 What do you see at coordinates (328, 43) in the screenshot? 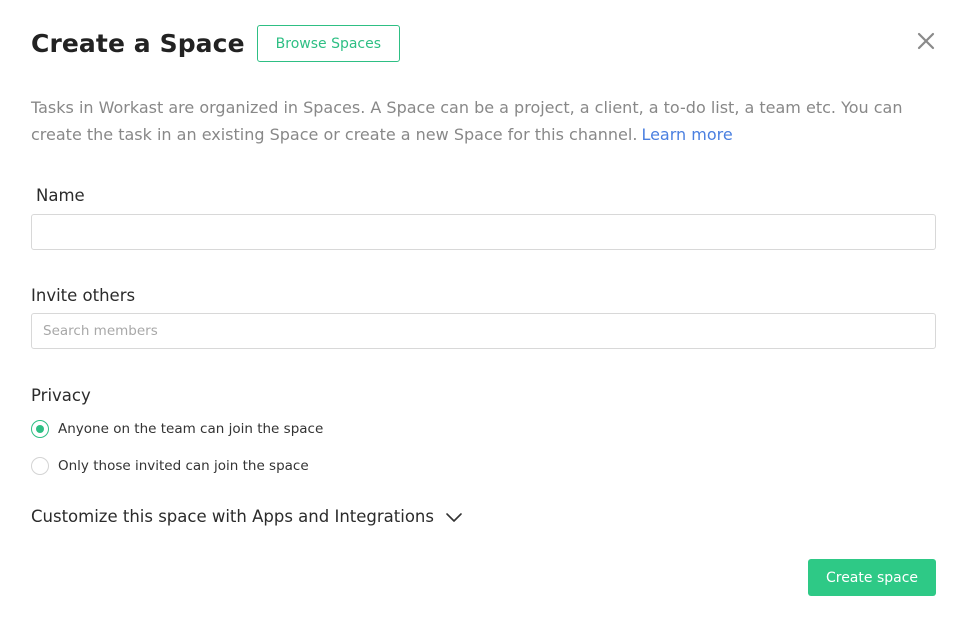
I see `browse-spaces-button: Browse Spaces` at bounding box center [328, 43].